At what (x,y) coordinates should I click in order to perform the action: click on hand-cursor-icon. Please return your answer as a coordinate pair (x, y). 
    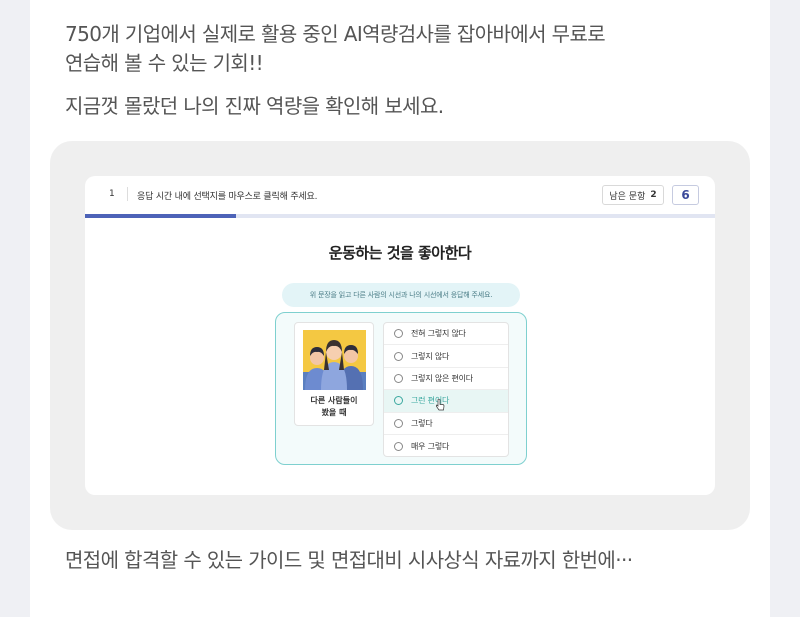
    Looking at the image, I should click on (440, 405).